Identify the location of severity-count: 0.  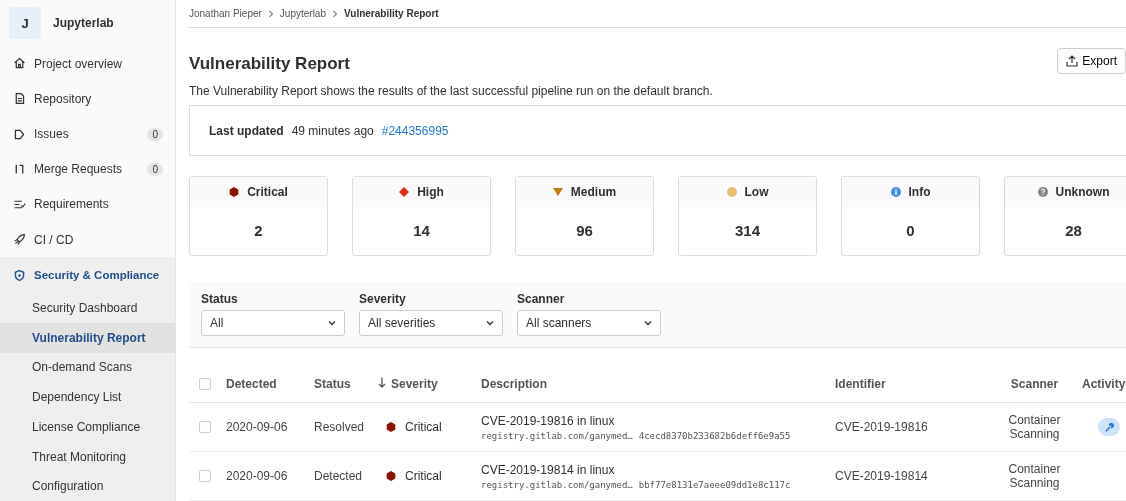
(910, 231).